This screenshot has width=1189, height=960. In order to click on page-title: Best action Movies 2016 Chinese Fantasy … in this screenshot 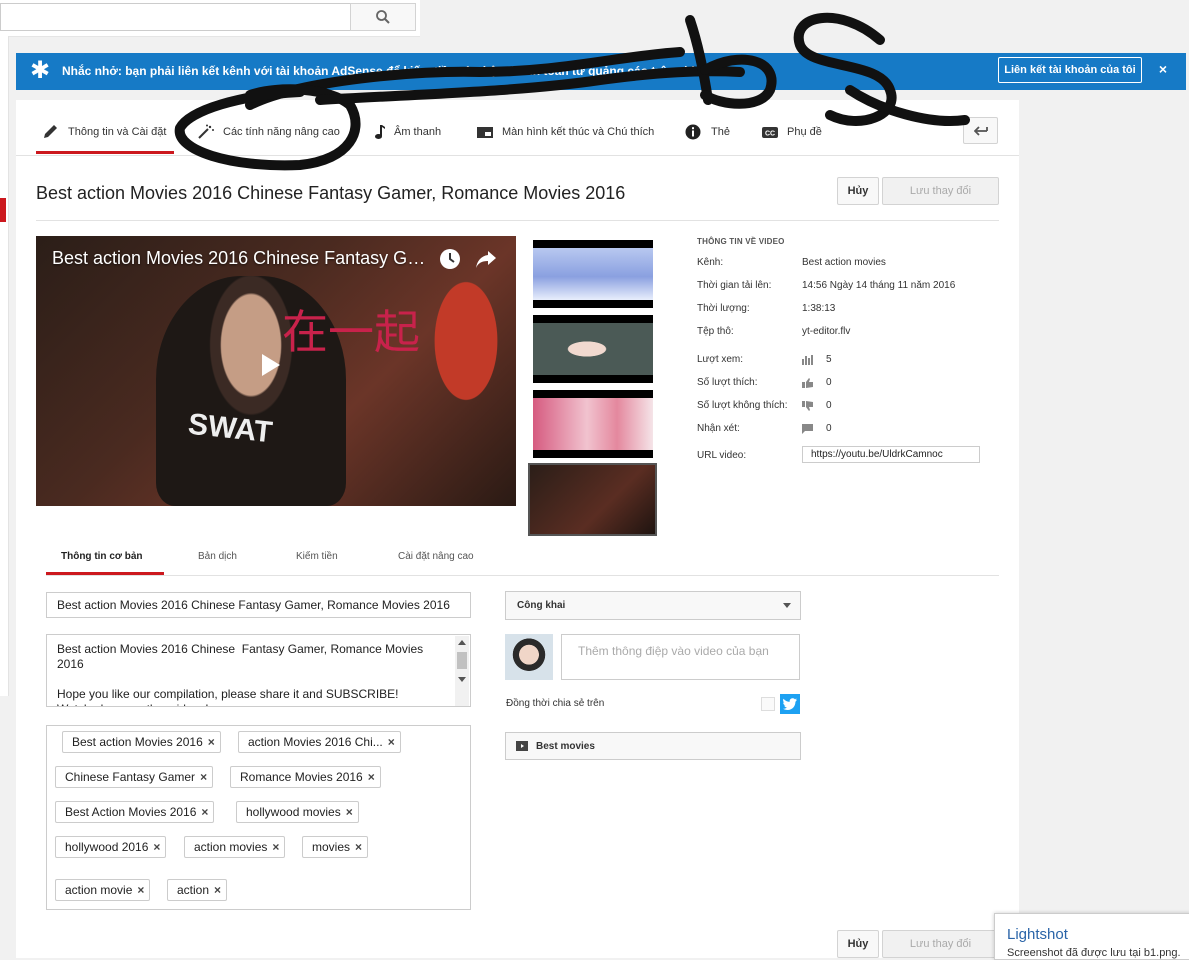, I will do `click(331, 193)`.